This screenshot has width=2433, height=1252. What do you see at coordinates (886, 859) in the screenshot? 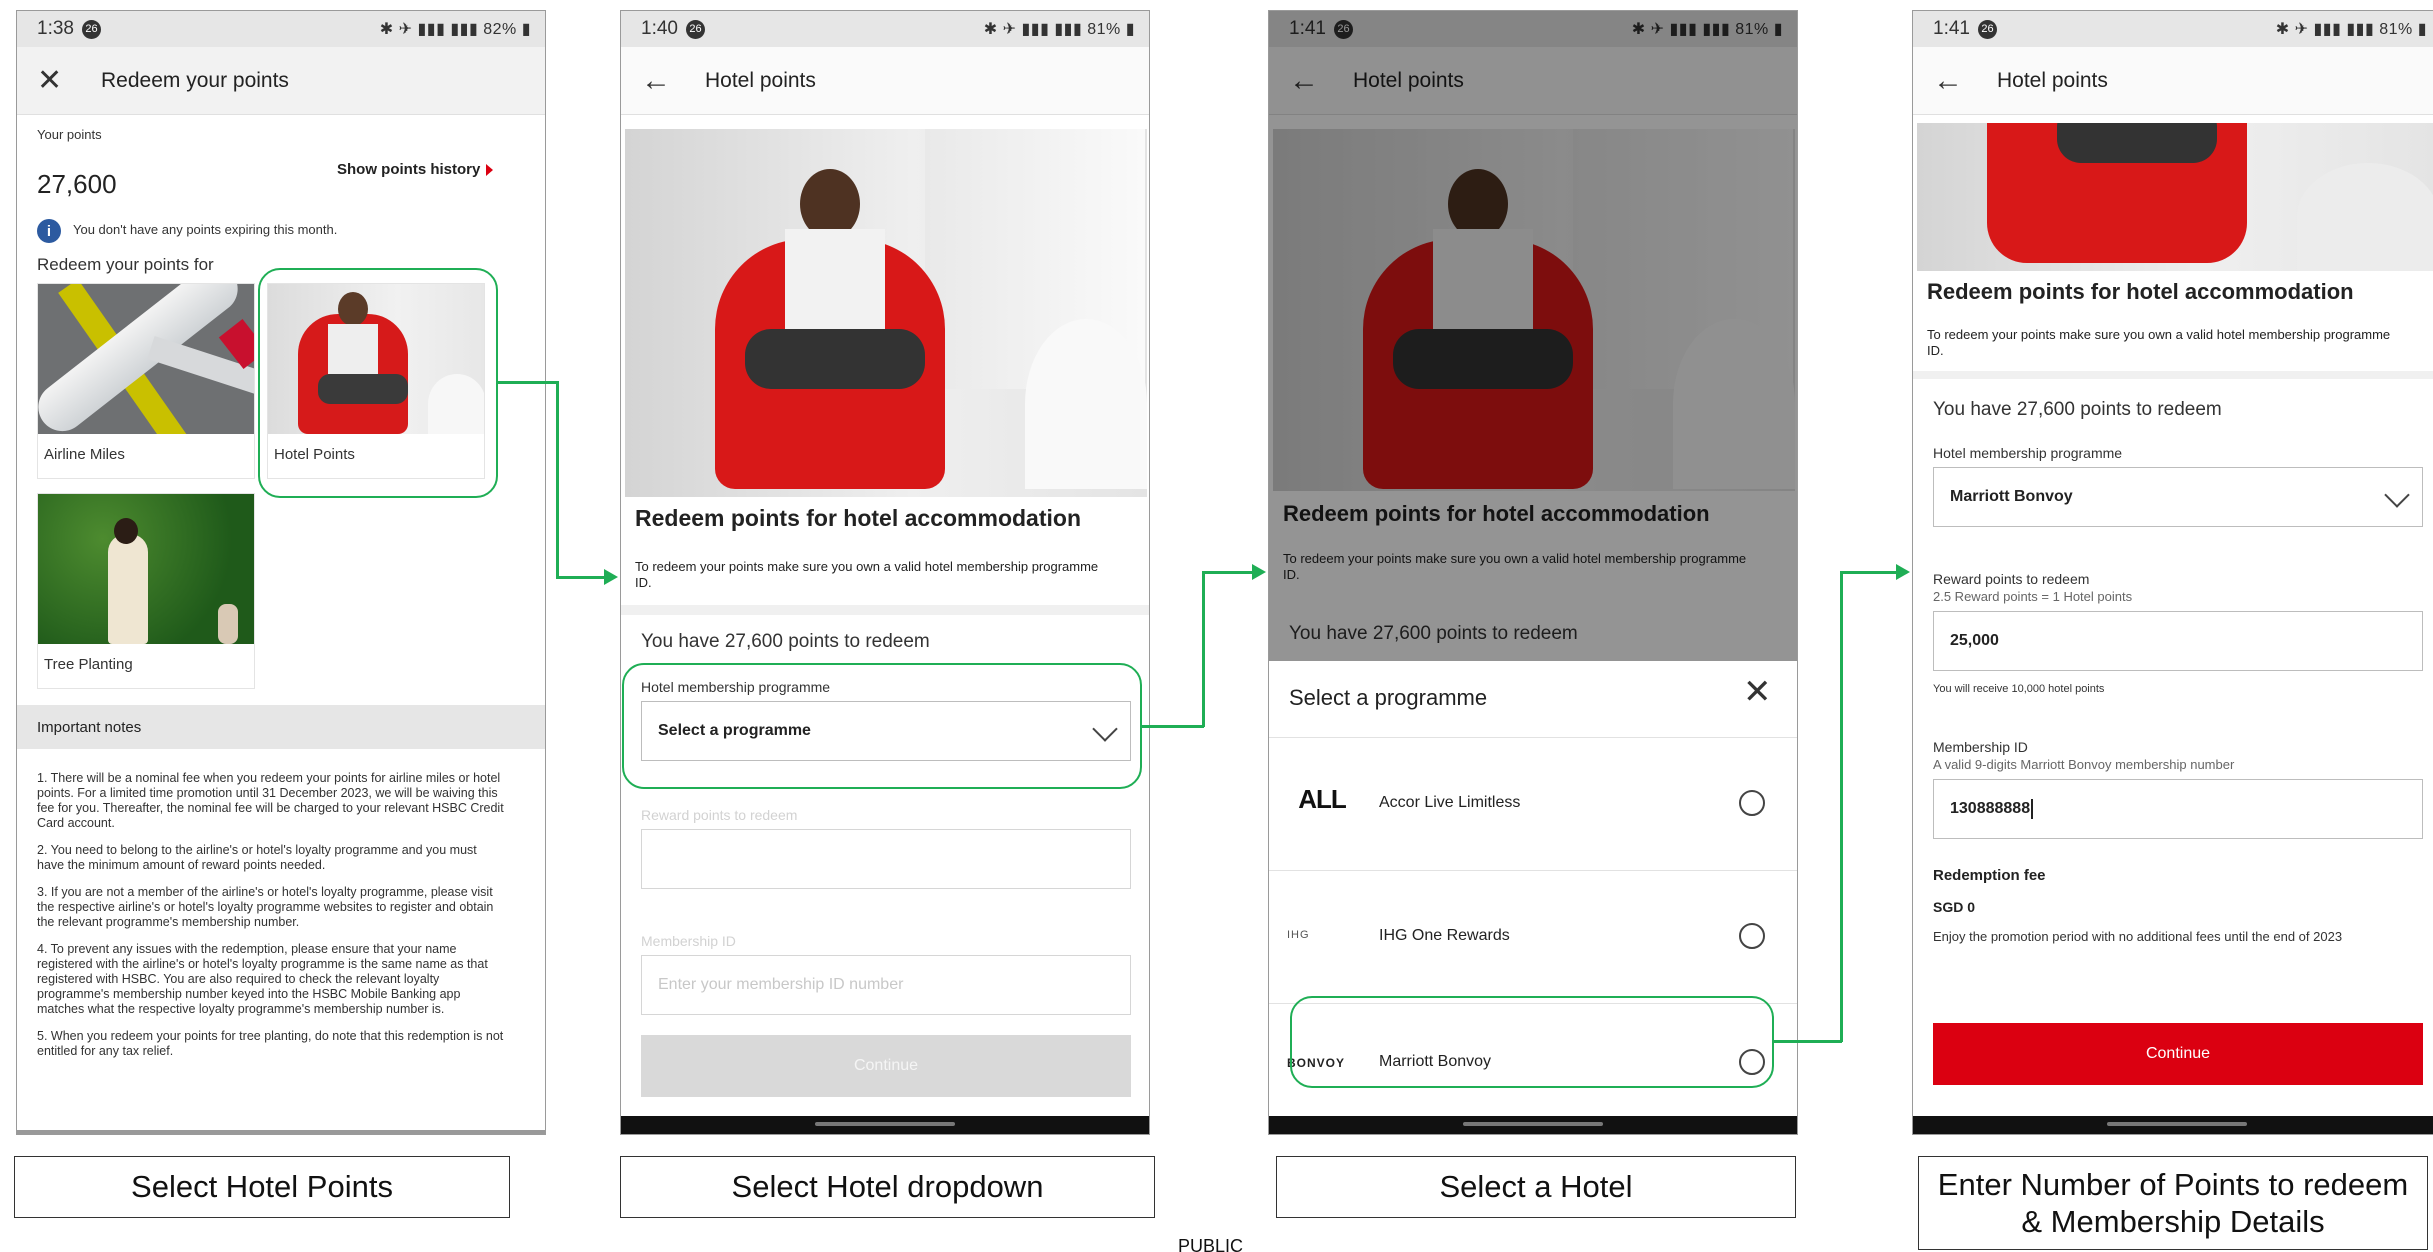
I see `reward-points-input` at bounding box center [886, 859].